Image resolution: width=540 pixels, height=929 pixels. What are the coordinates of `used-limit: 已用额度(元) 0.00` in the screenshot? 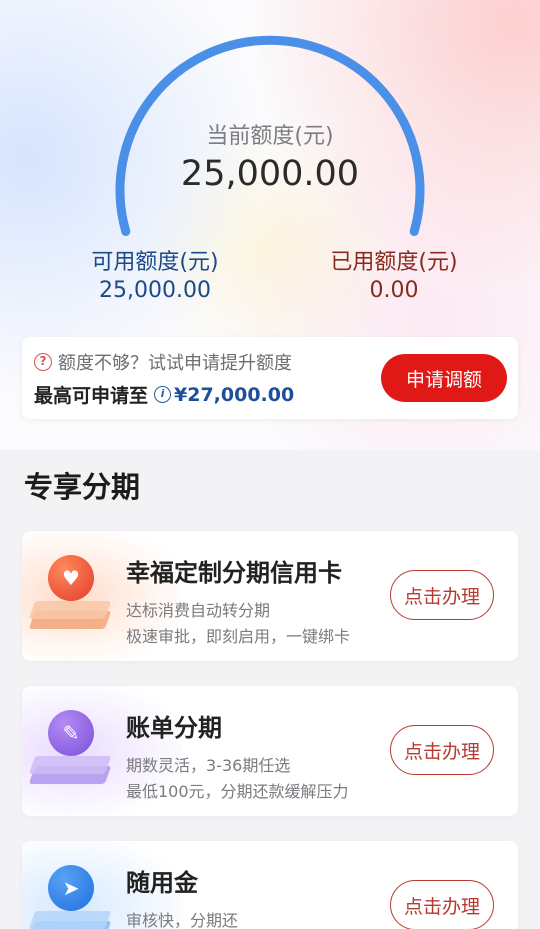 It's located at (394, 273).